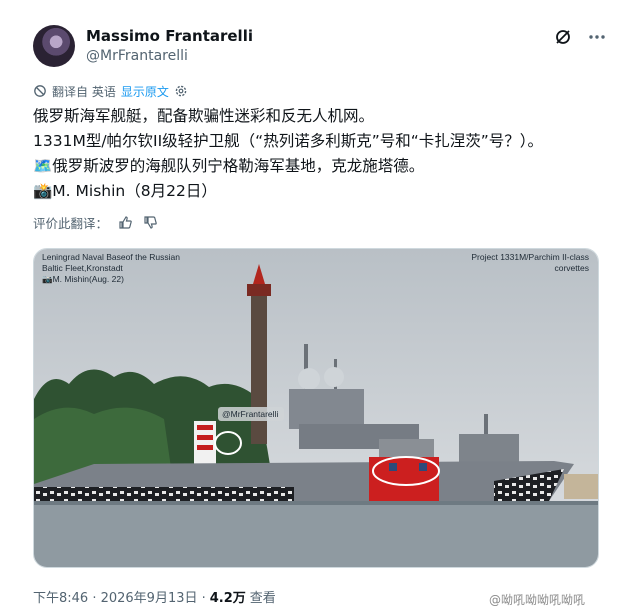 This screenshot has height=616, width=627. What do you see at coordinates (150, 222) in the screenshot?
I see `thumbs-down-icon` at bounding box center [150, 222].